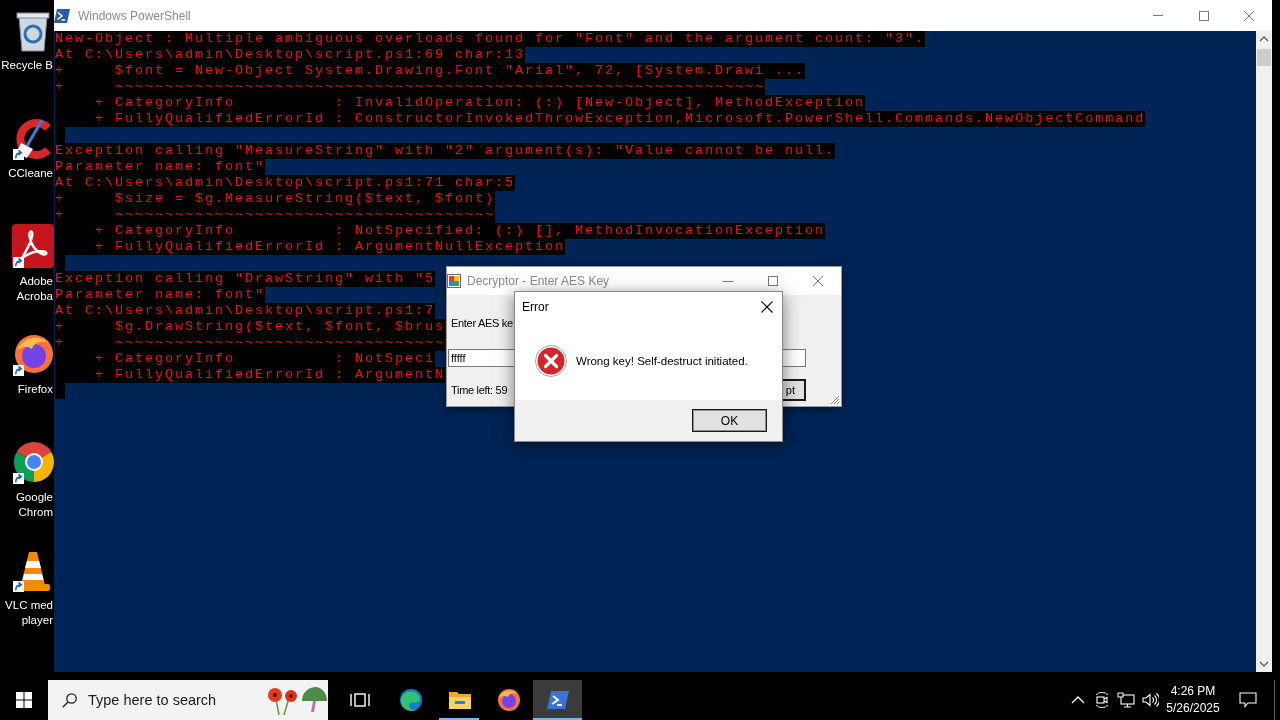 The image size is (1280, 720). Describe the element at coordinates (250, 327) in the screenshot. I see `error-text: + $g.DrawString($text, $font, $brus` at that location.